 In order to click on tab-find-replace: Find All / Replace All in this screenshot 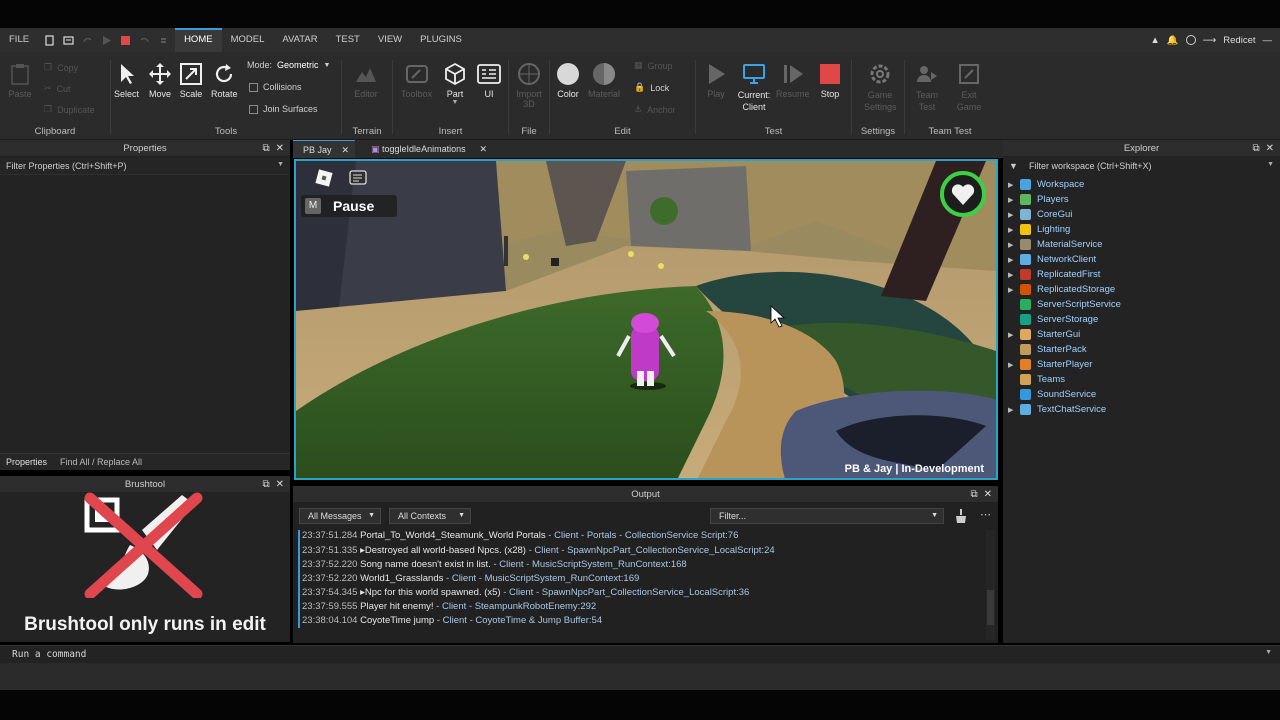, I will do `click(101, 462)`.